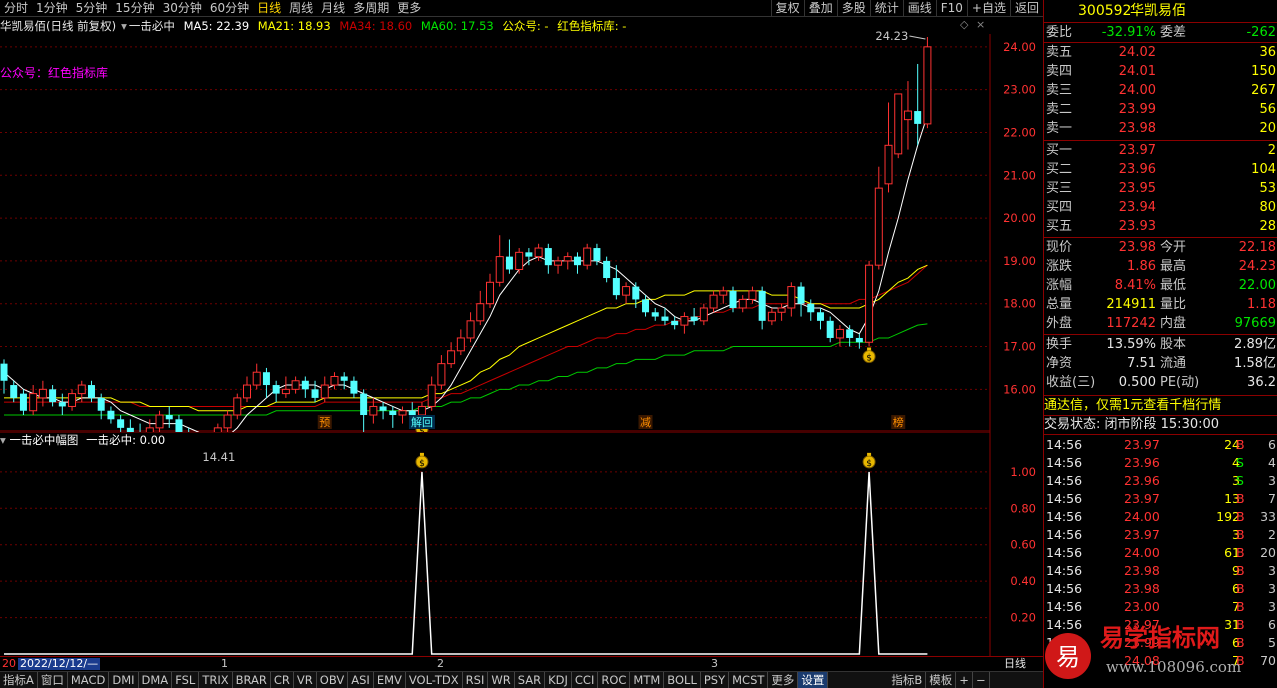  What do you see at coordinates (1160, 207) in the screenshot?
I see `buy-level: 买四 23.94 80` at bounding box center [1160, 207].